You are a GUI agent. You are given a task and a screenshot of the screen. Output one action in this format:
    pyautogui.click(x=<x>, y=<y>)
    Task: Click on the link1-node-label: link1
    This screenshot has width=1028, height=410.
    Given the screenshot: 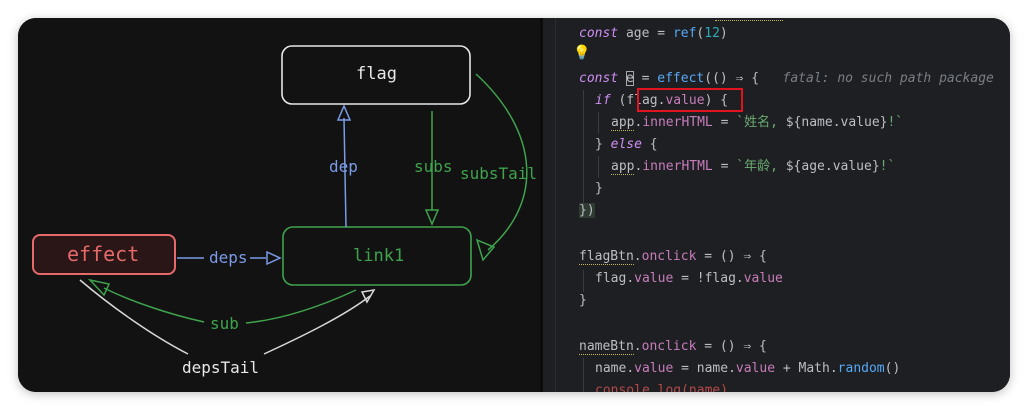 What is the action you would take?
    pyautogui.click(x=379, y=256)
    